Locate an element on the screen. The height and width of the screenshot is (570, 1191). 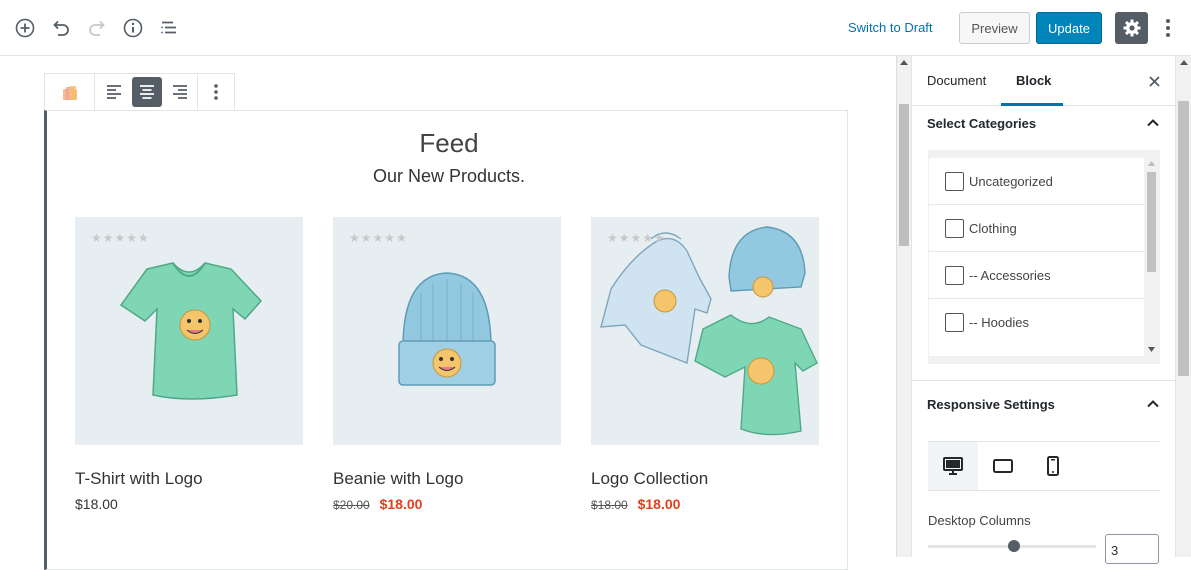
scroll-down-arrow-icon is located at coordinates (1151, 349).